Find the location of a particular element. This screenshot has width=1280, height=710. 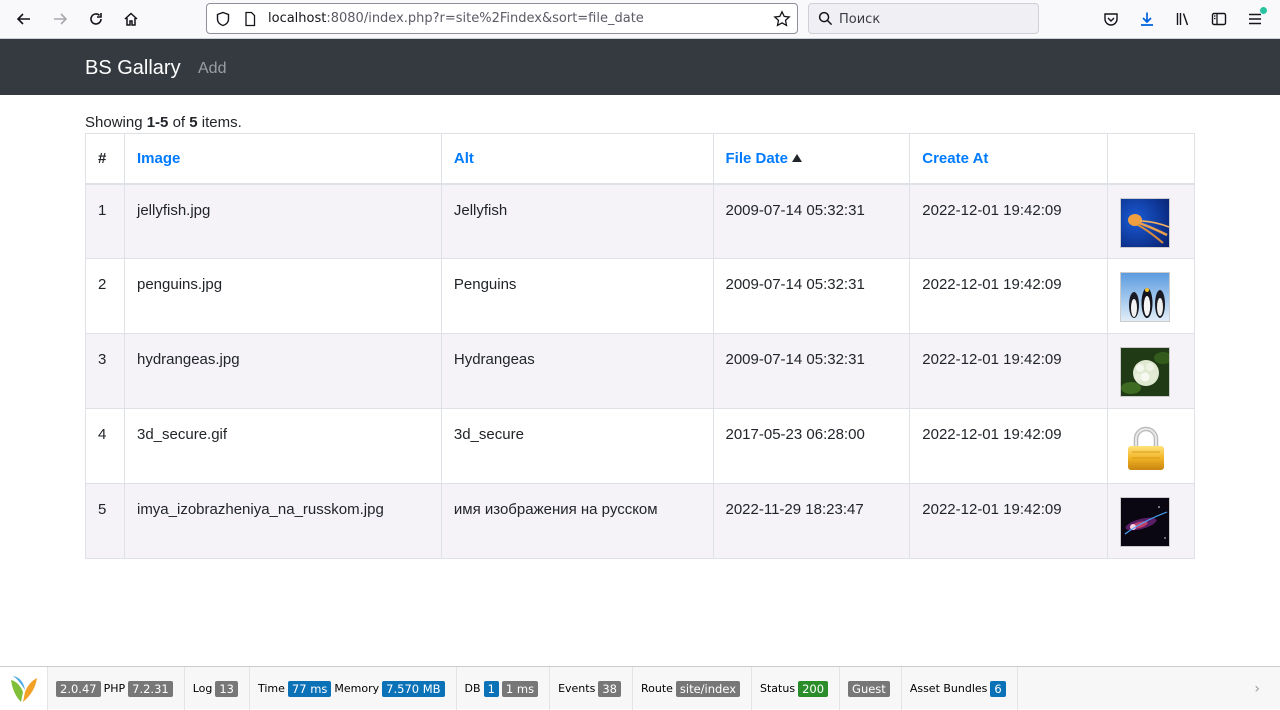

sidebar-icon is located at coordinates (1219, 19).